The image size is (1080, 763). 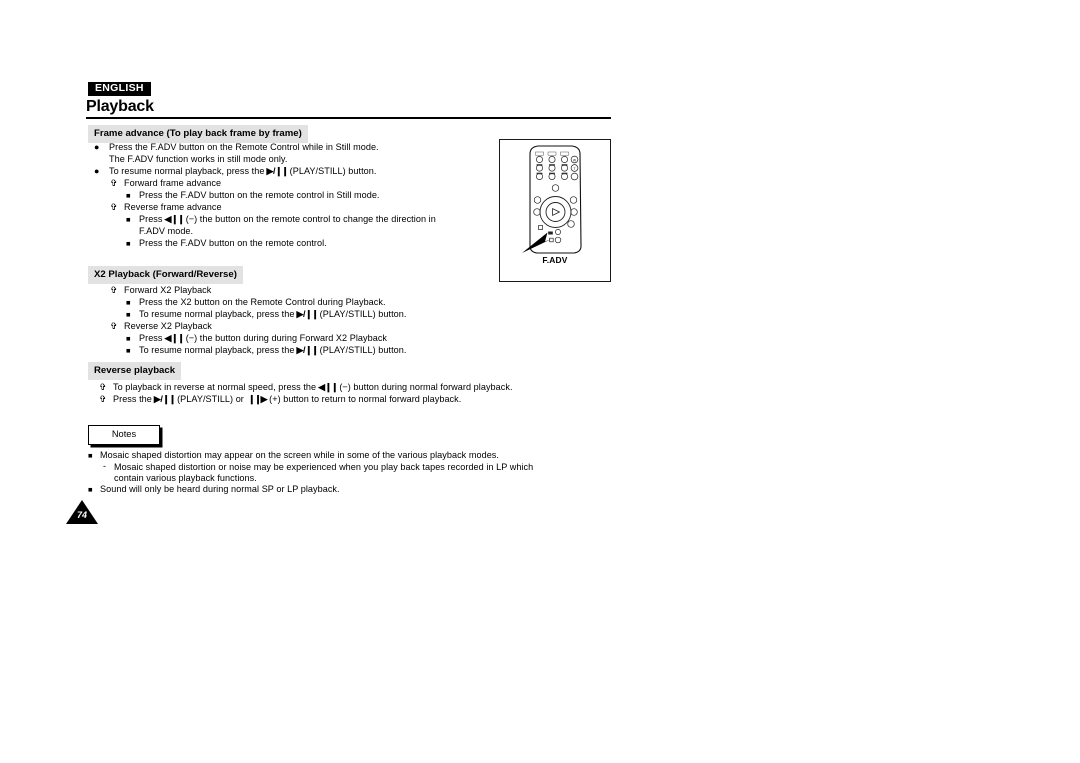 I want to click on remote-control-illustration: W T F.ADV, so click(x=555, y=210).